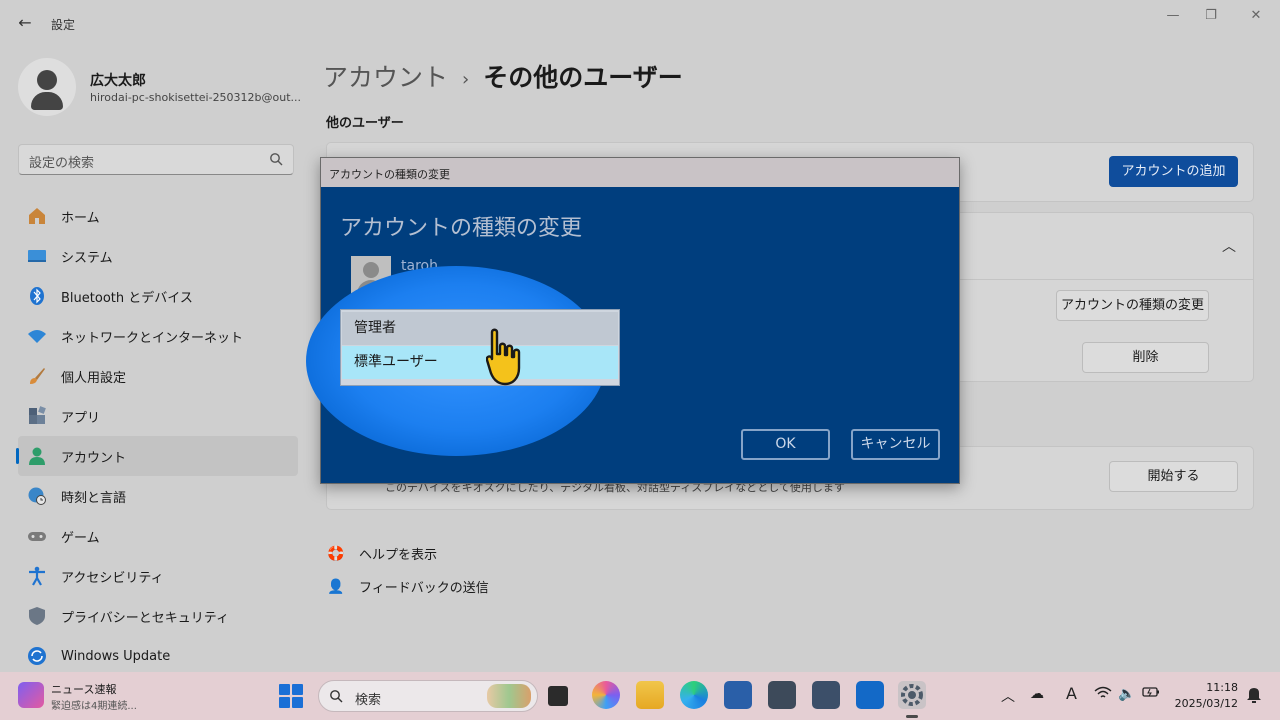  Describe the element at coordinates (80, 538) in the screenshot. I see `sidebar-item-label: ゲーム` at that location.